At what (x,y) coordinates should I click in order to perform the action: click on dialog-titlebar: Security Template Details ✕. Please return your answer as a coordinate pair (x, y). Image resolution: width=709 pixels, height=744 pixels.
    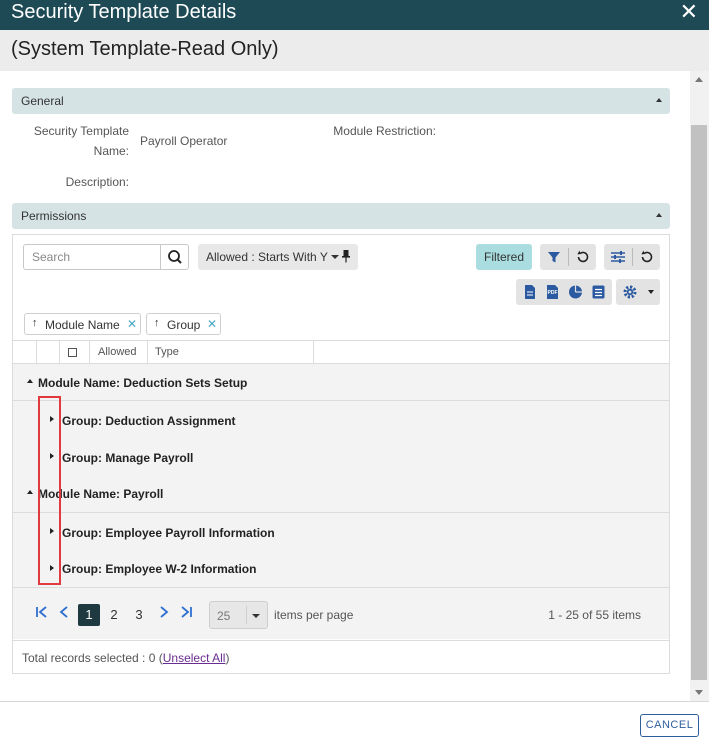
    Looking at the image, I should click on (354, 15).